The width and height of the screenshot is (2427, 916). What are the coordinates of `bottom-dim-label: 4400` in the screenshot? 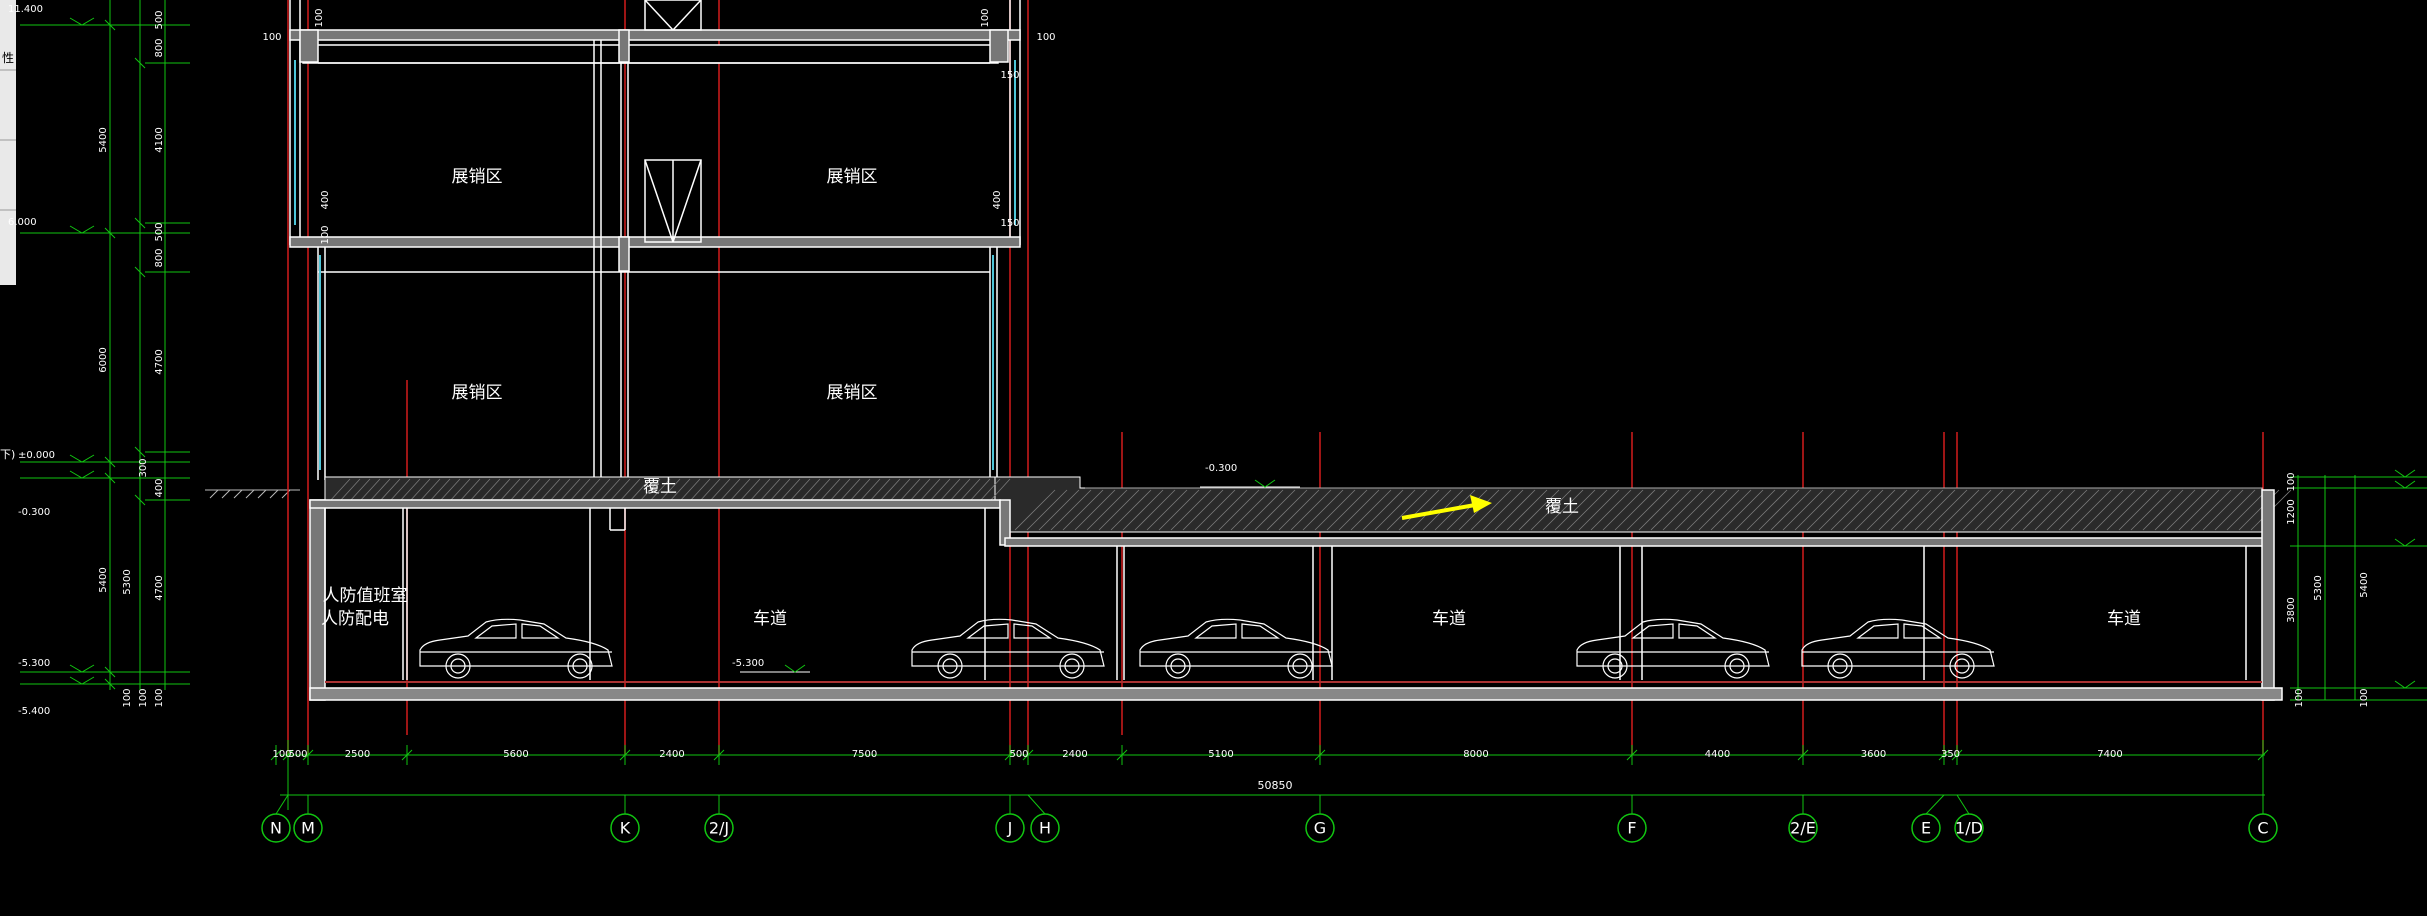 It's located at (1717, 754).